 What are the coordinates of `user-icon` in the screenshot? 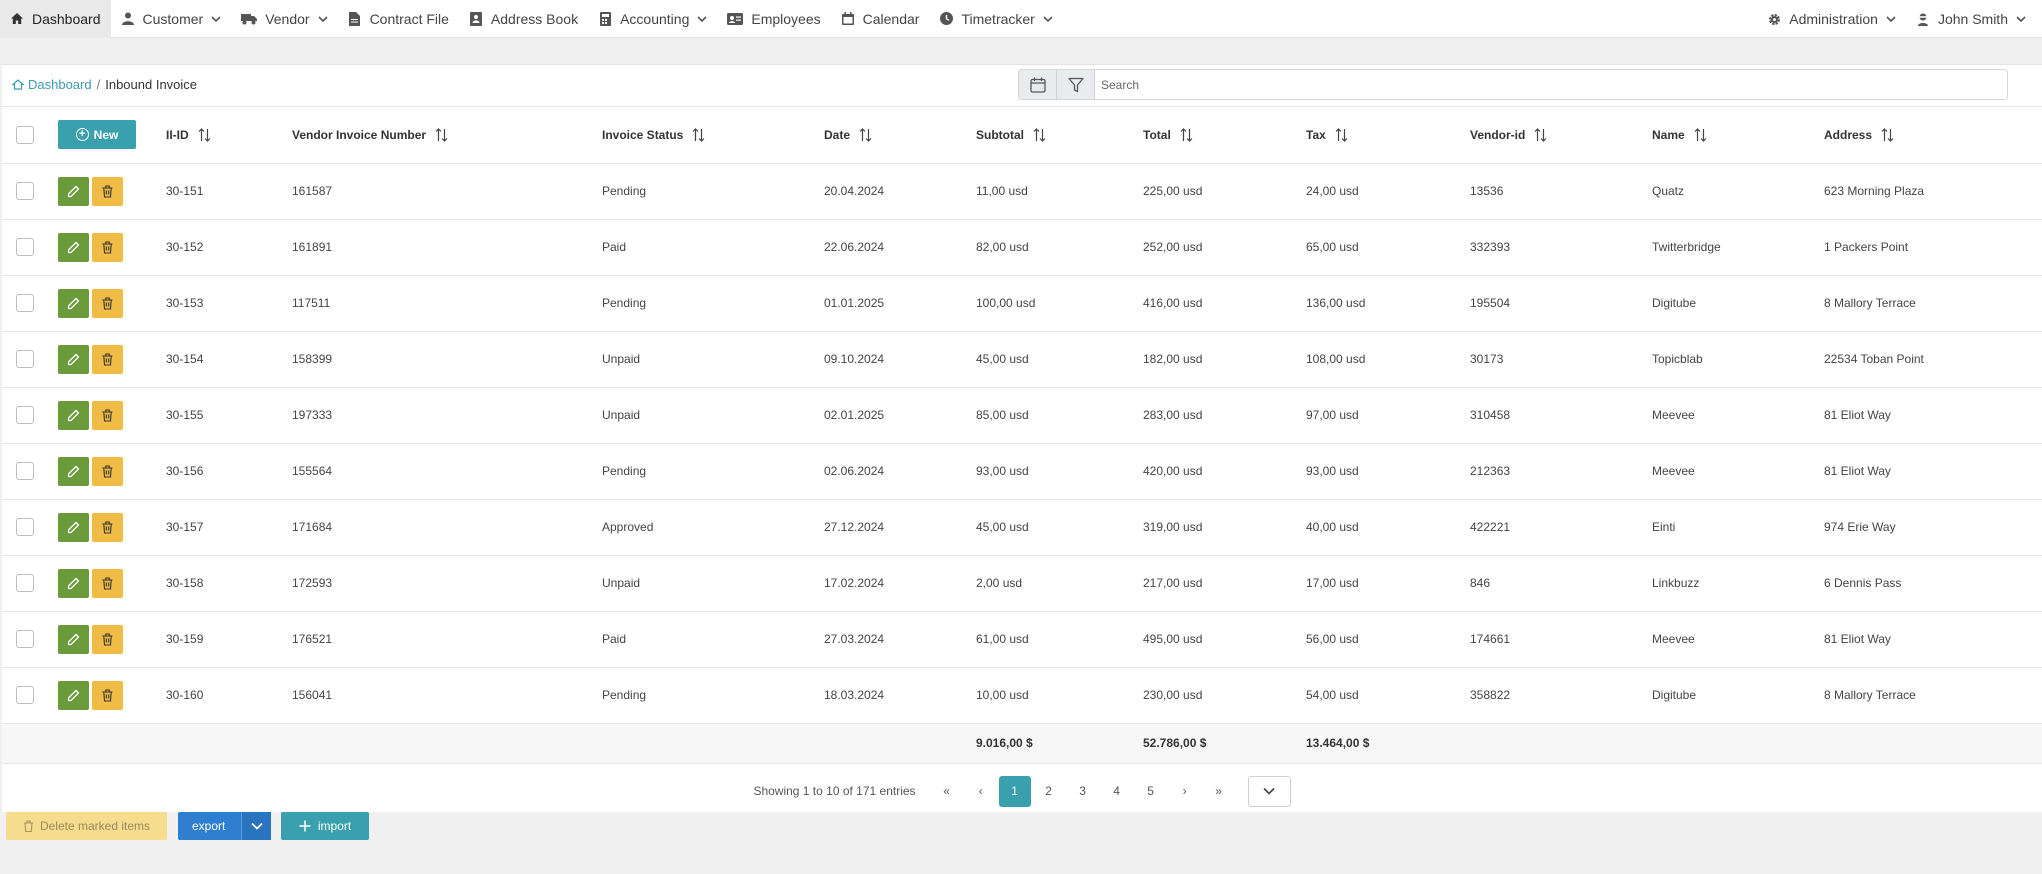 It's located at (128, 19).